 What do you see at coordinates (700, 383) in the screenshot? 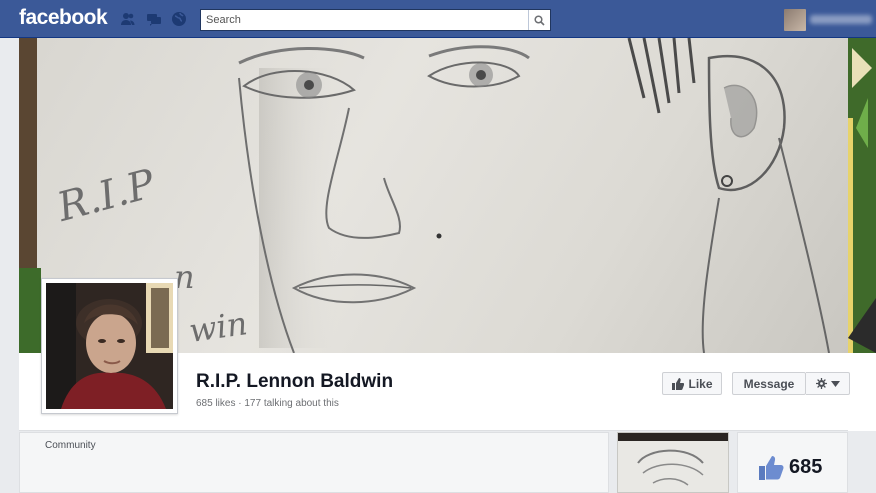
I see `like-button-label: Like` at bounding box center [700, 383].